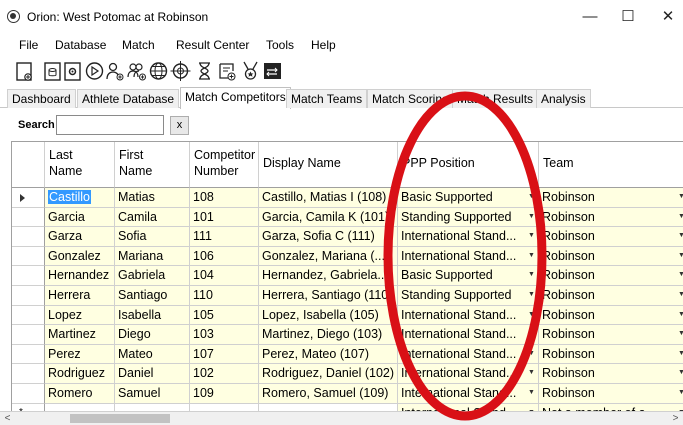 The image size is (683, 425). What do you see at coordinates (152, 315) in the screenshot?
I see `cell-first-name: Isabella` at bounding box center [152, 315].